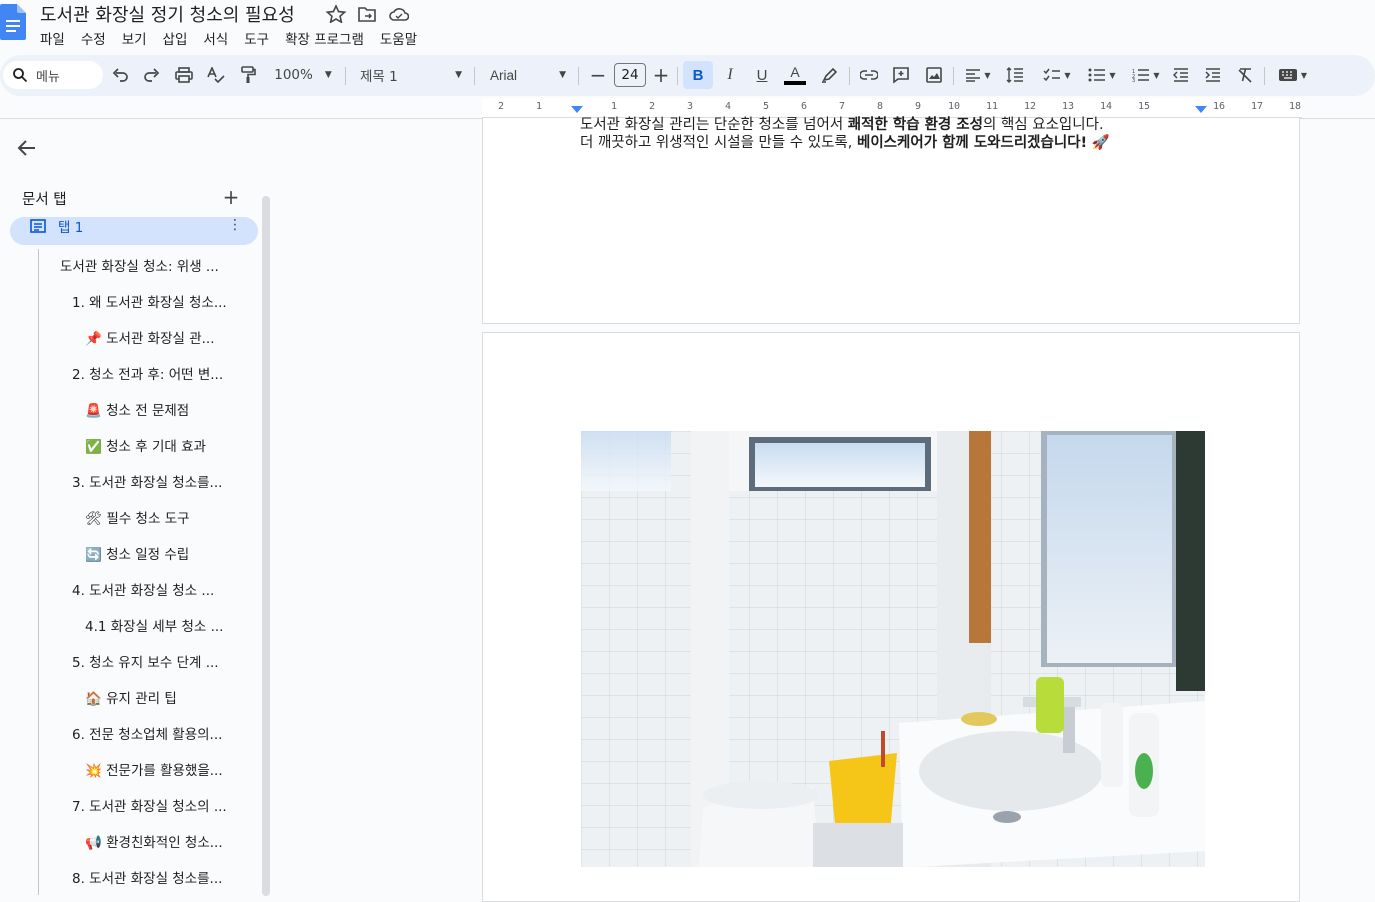  I want to click on undo-icon, so click(120, 75).